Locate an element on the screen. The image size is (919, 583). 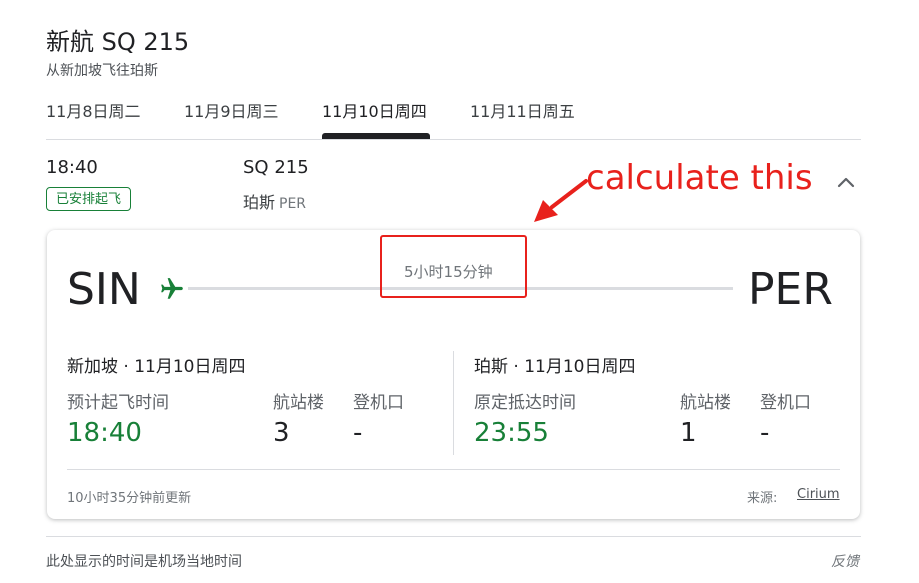
route-subtitle: 从新加坡飞往珀斯 is located at coordinates (102, 71).